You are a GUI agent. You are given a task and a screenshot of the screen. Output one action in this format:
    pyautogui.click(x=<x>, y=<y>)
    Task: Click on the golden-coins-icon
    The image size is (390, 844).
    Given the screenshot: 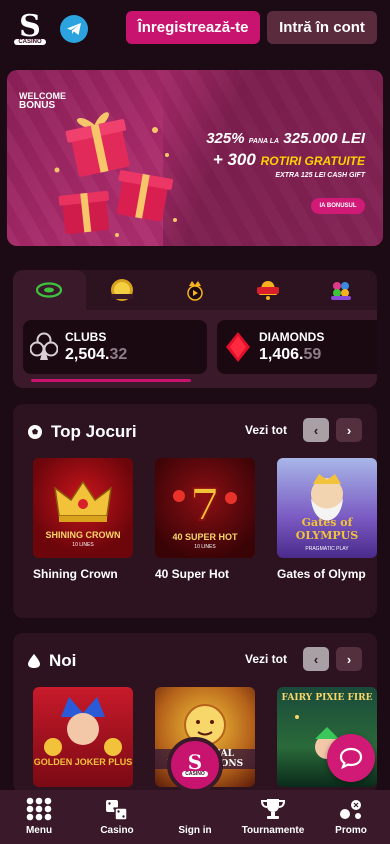 What is the action you would take?
    pyautogui.click(x=122, y=290)
    